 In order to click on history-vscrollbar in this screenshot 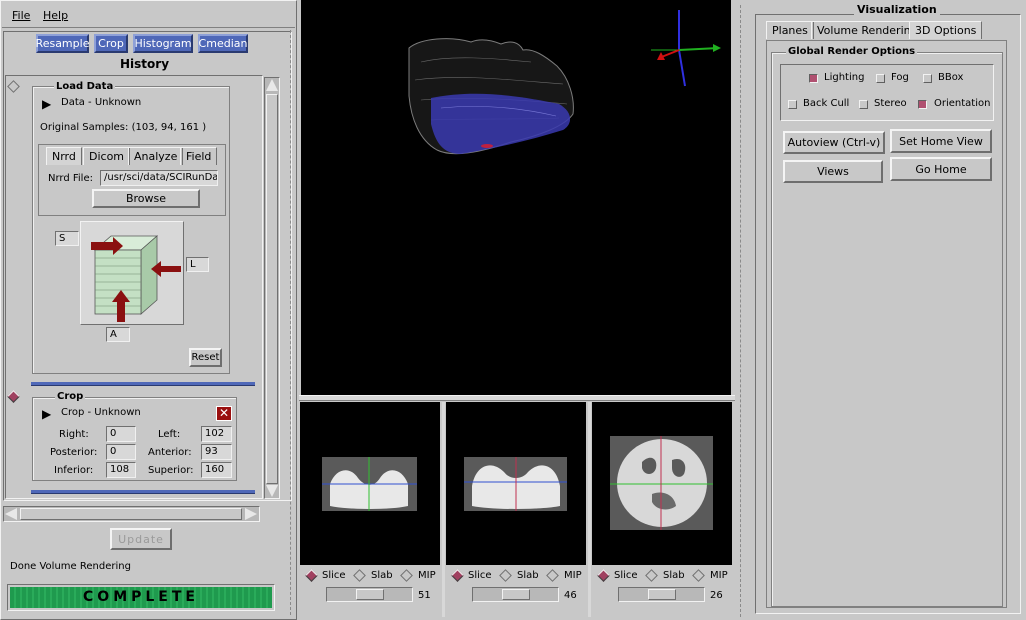, I will do `click(272, 288)`.